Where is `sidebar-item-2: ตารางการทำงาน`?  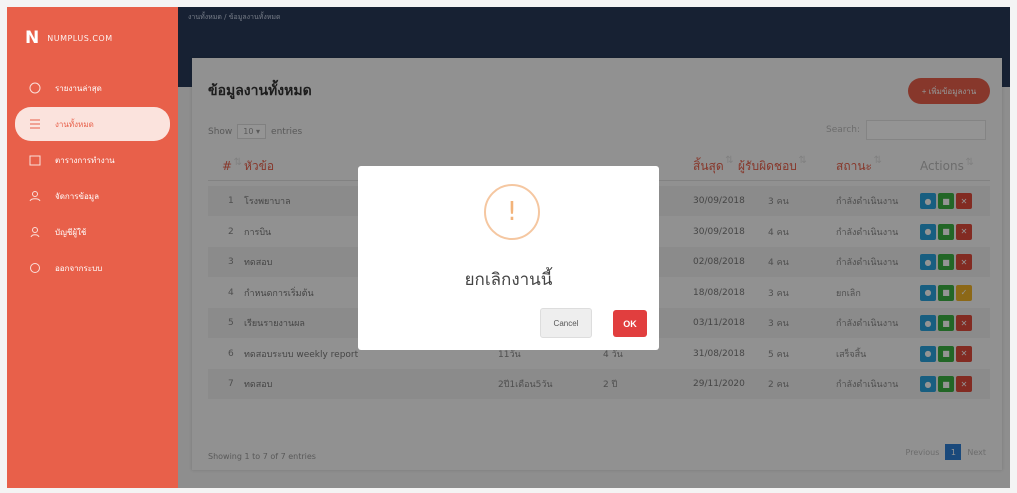 sidebar-item-2: ตารางการทำงาน is located at coordinates (92, 160).